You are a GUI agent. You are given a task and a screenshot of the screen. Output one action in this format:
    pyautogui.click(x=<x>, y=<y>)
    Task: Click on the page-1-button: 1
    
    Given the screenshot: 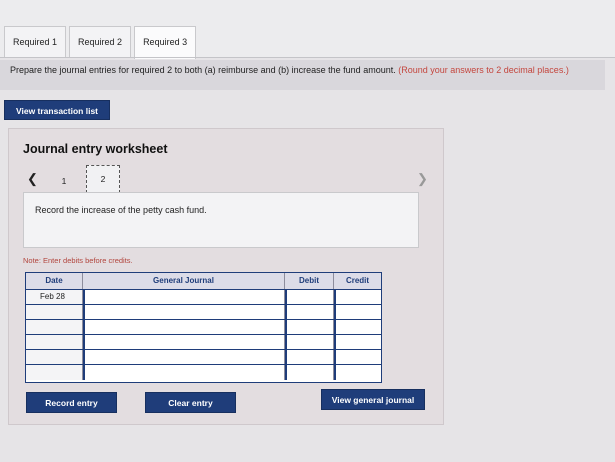 What is the action you would take?
    pyautogui.click(x=64, y=181)
    